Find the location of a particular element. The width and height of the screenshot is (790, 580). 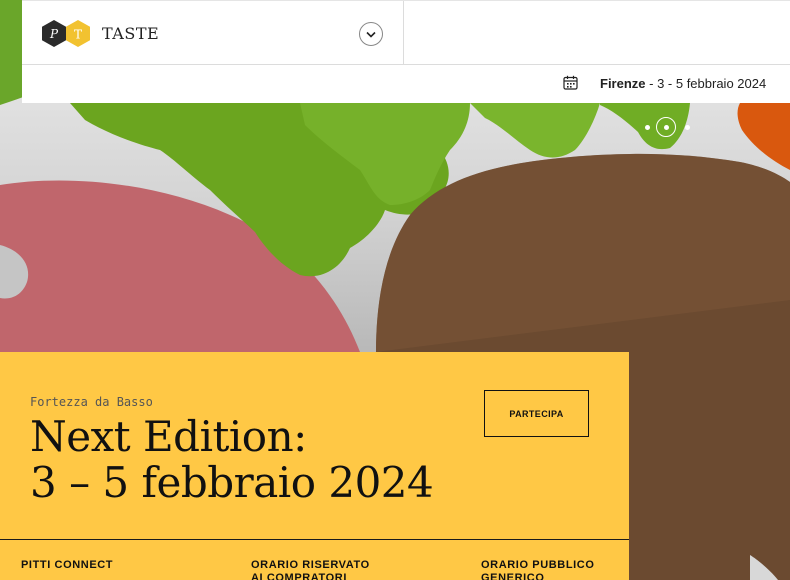

calendar-icon is located at coordinates (570, 82).